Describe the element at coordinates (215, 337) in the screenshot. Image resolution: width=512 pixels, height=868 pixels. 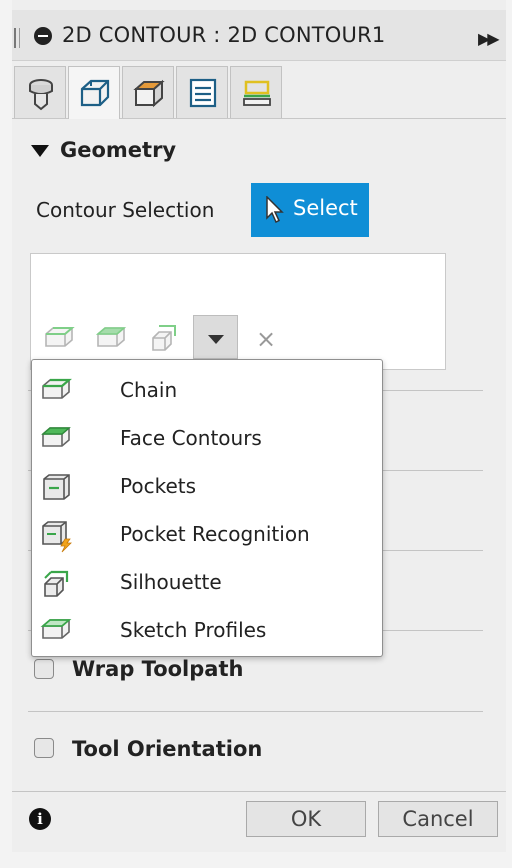
I see `selection-mode-dropdown-button` at that location.